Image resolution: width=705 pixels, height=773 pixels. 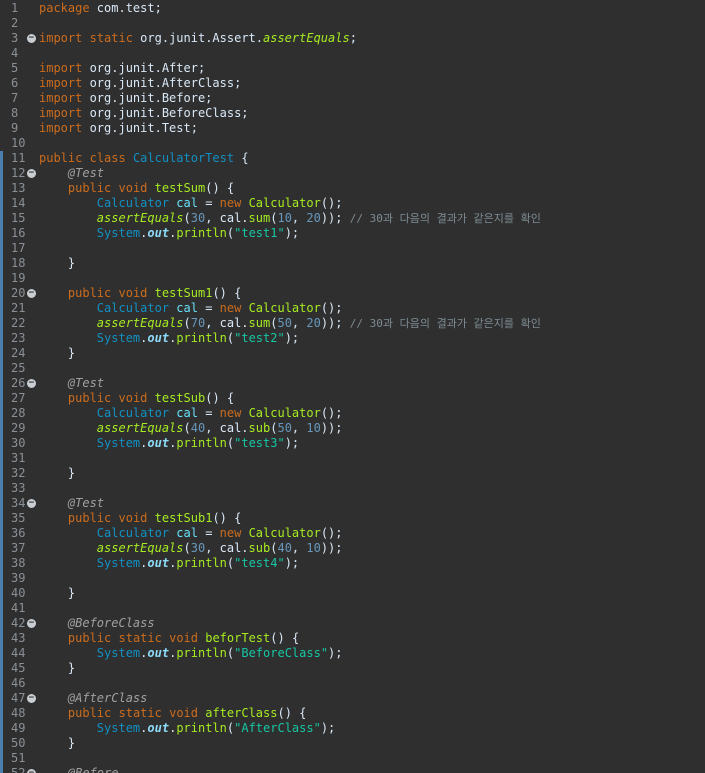 What do you see at coordinates (172, 713) in the screenshot?
I see `code-line: public static void afterClass() {` at bounding box center [172, 713].